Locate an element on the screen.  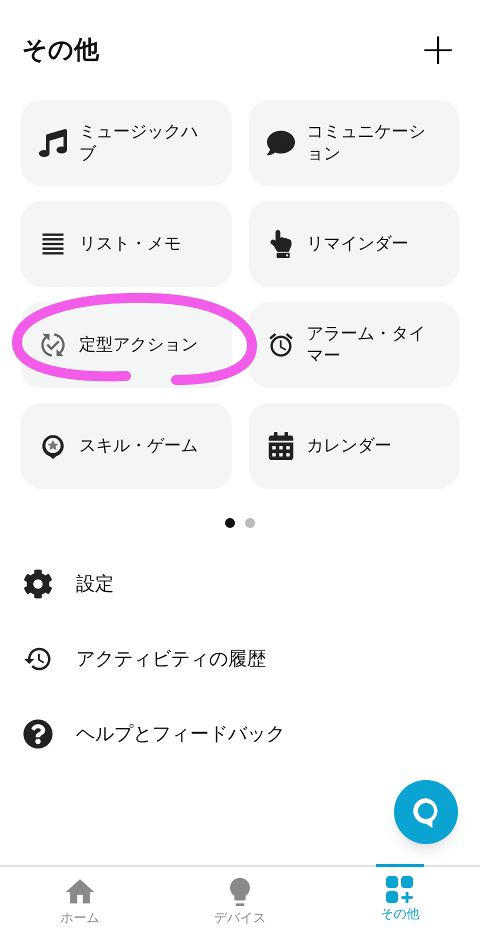
feature-tile: カレンダー is located at coordinates (353, 446).